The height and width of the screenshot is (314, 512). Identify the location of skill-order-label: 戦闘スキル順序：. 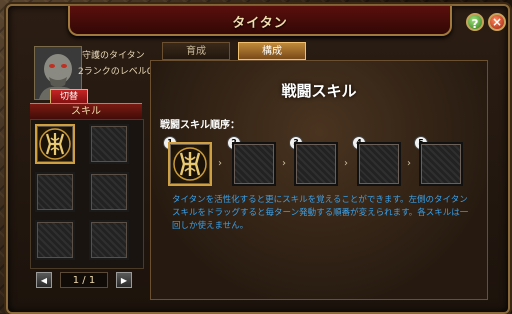
(200, 125).